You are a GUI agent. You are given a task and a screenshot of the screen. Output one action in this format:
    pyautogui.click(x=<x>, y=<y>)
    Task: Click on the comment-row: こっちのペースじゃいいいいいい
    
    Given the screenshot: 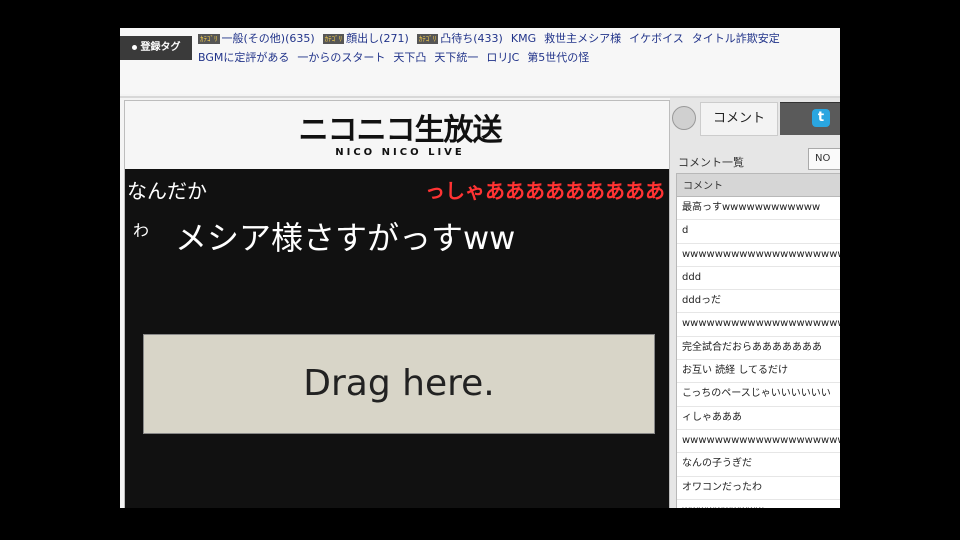 What is the action you would take?
    pyautogui.click(x=758, y=395)
    